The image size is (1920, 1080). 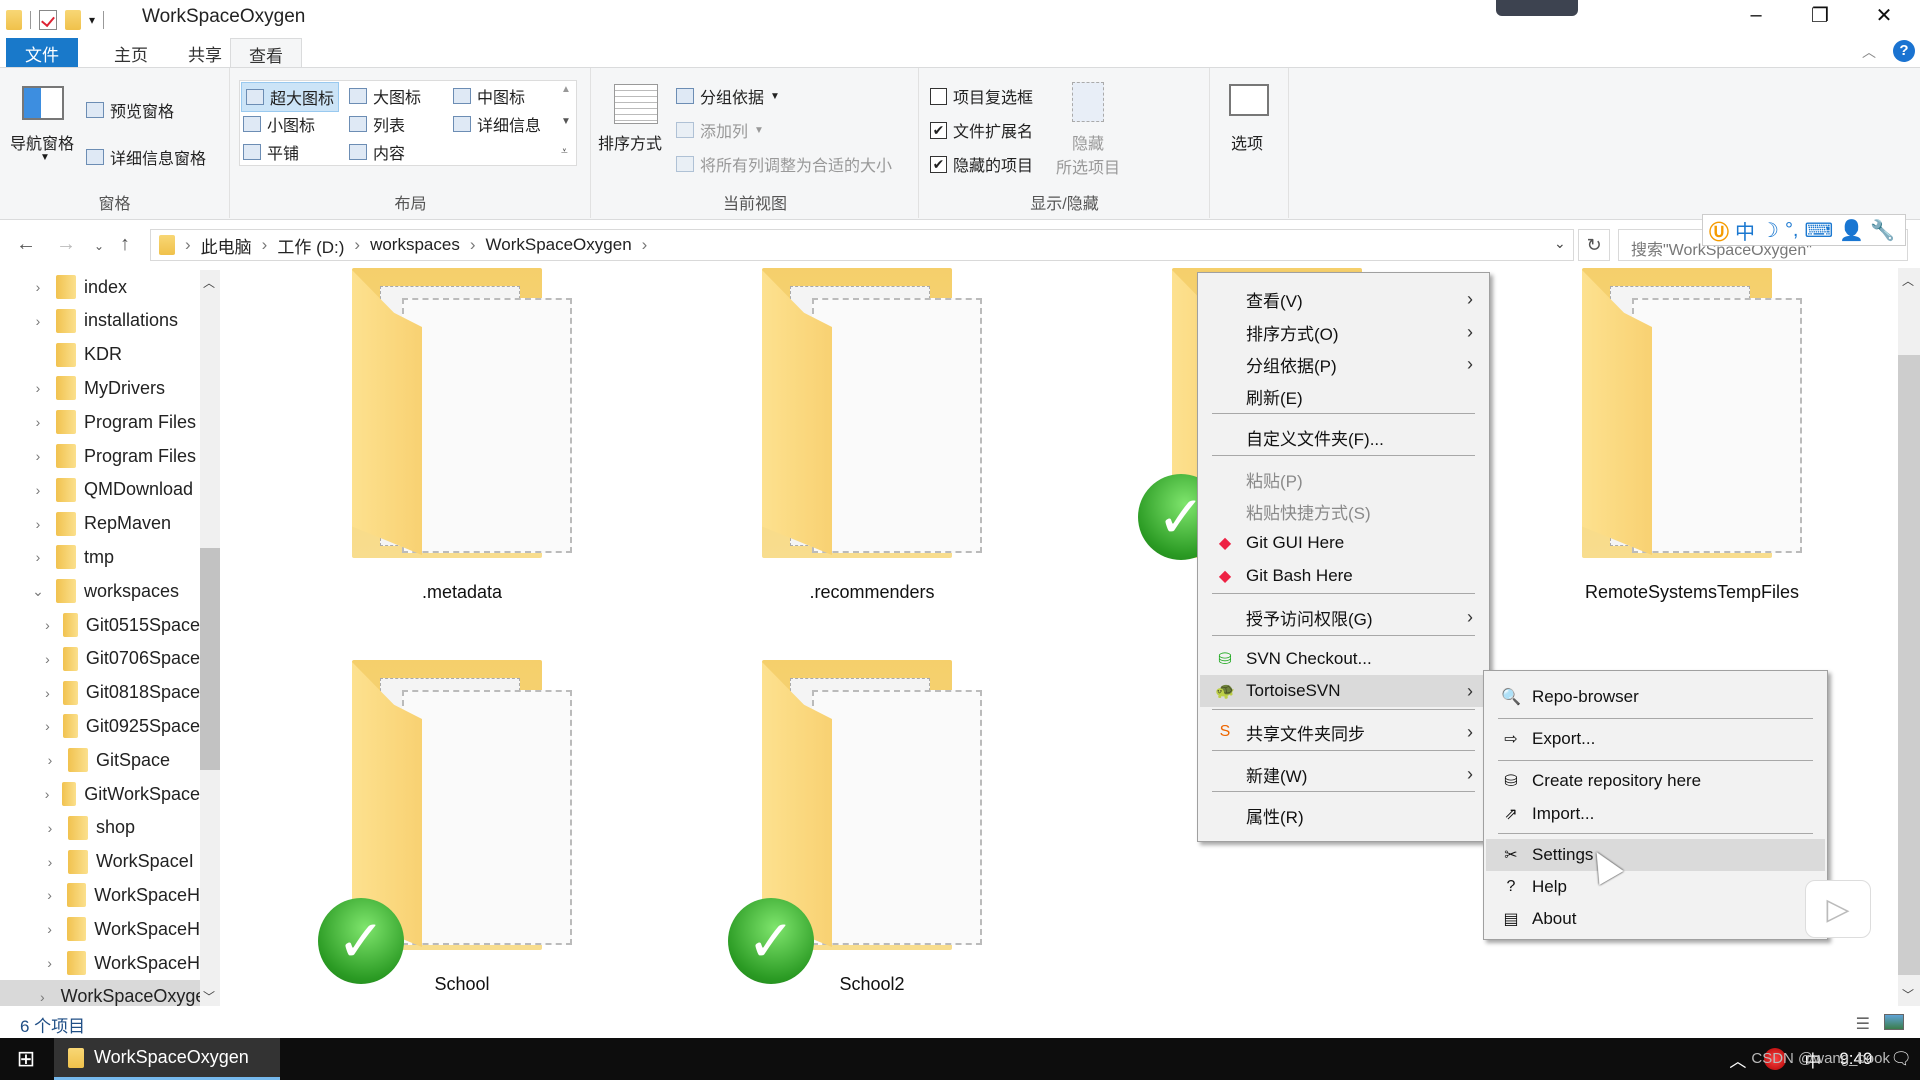 What do you see at coordinates (146, 157) in the screenshot?
I see `details-pane-button: 详细信息窗格` at bounding box center [146, 157].